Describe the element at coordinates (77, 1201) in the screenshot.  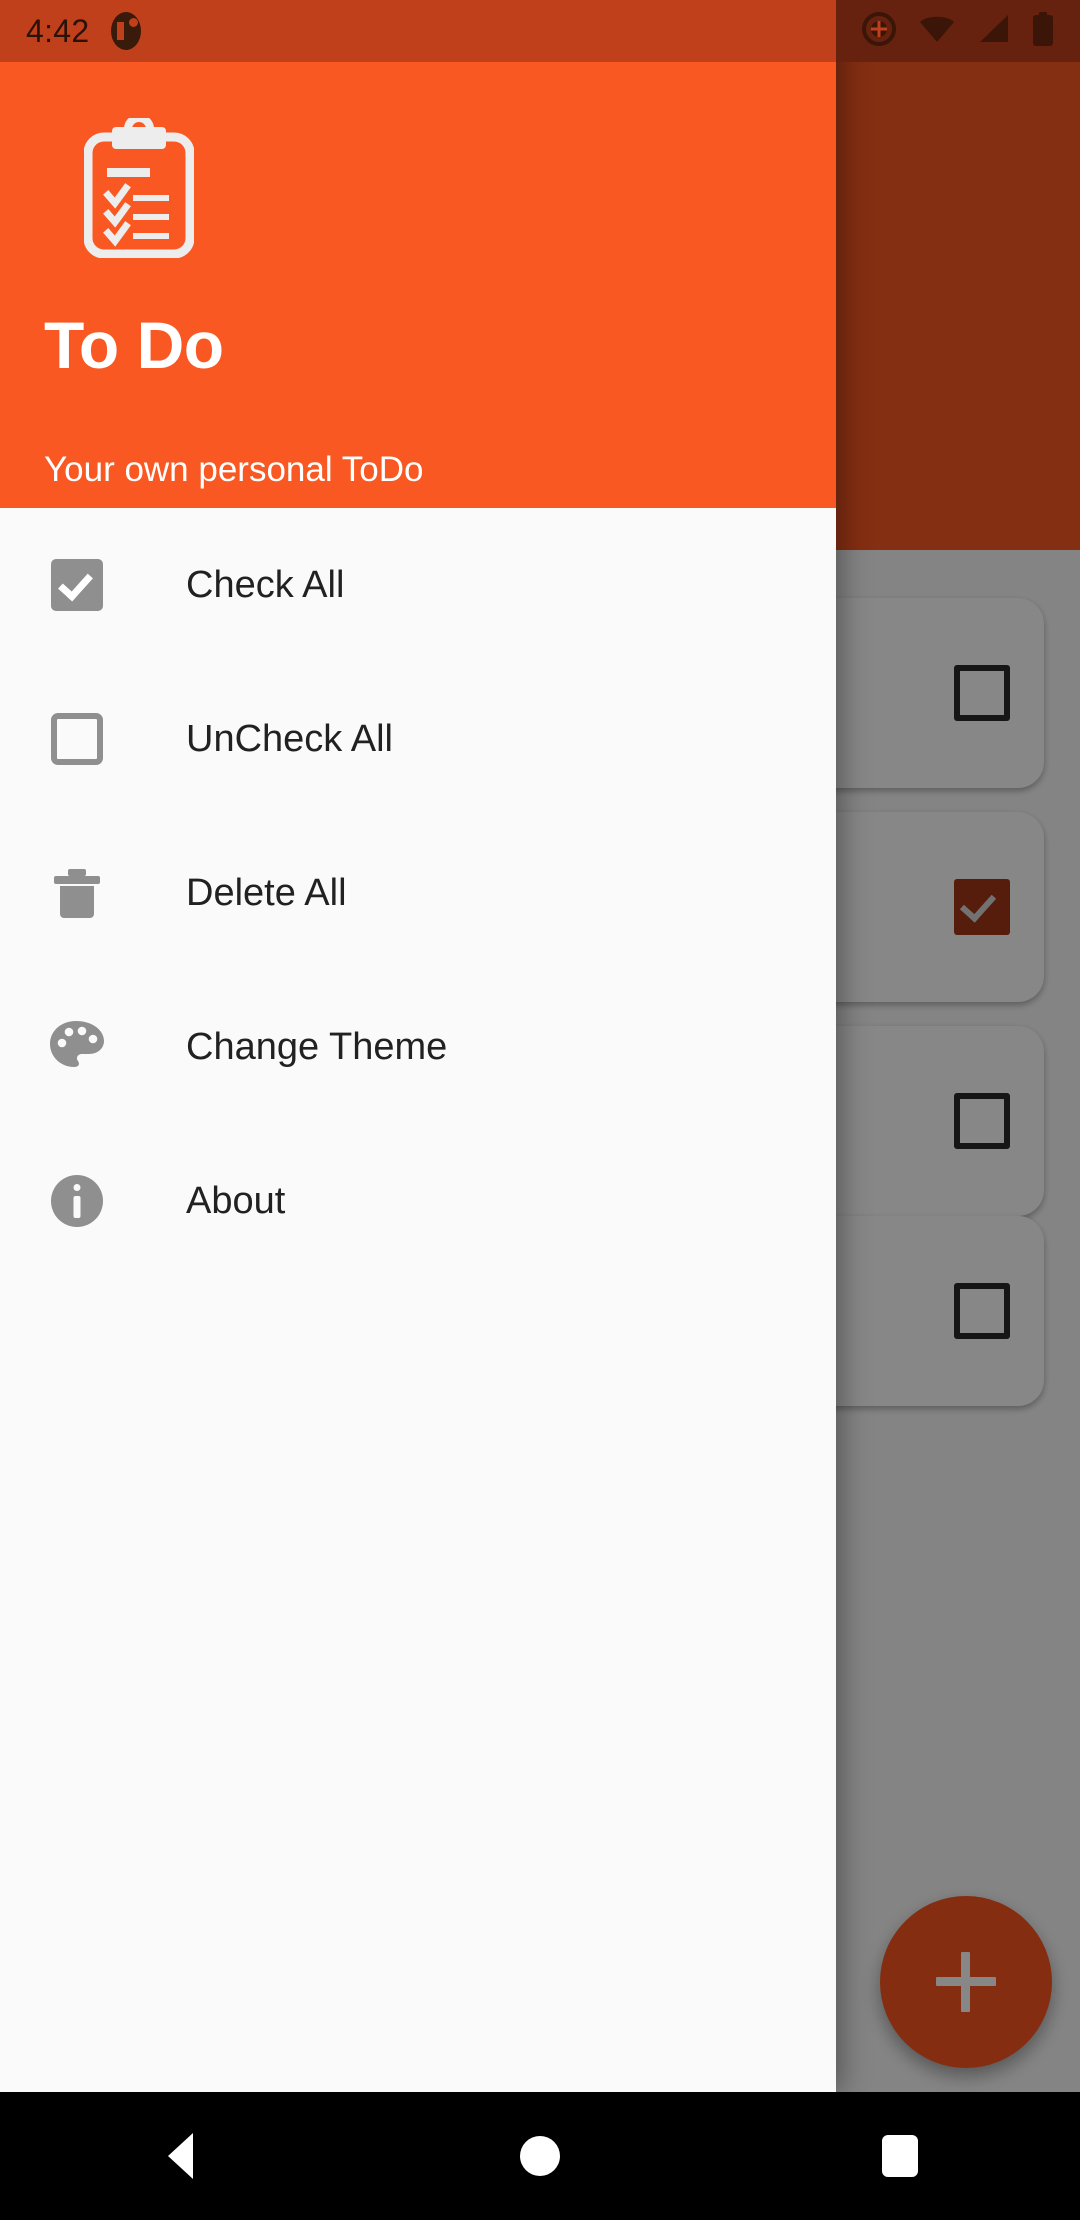
I see `info-circle-icon` at that location.